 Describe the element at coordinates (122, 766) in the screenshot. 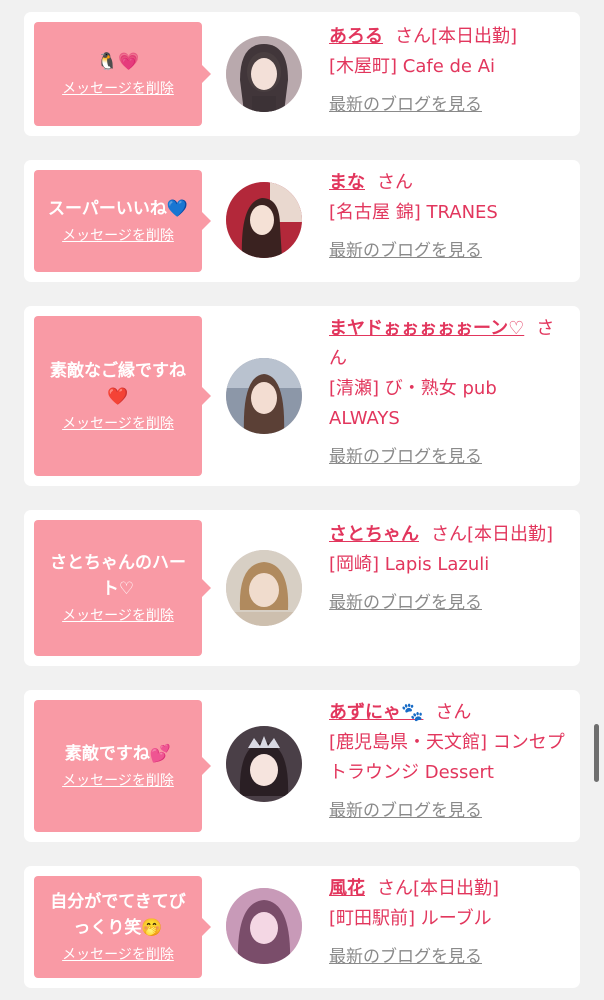

I see `message-bubble: 素敵ですね💕 メッセージを削除` at that location.